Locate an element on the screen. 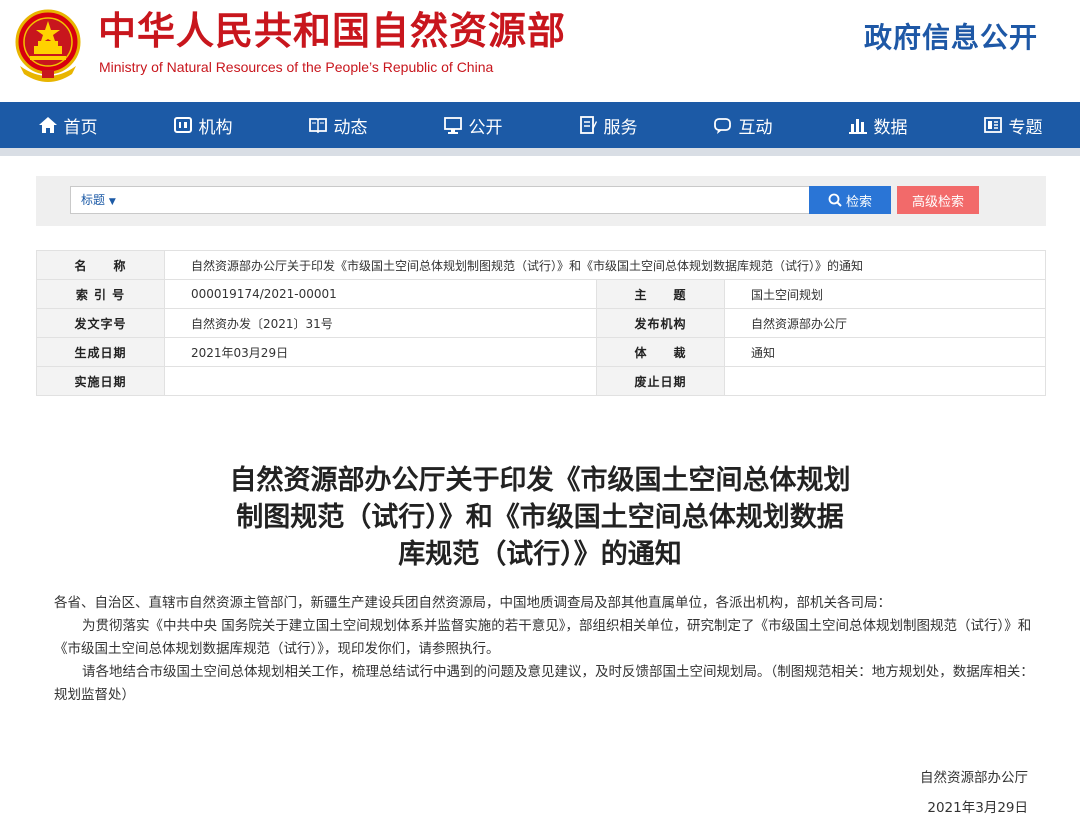 The image size is (1080, 816). nav-item-news: 动态 is located at coordinates (337, 125).